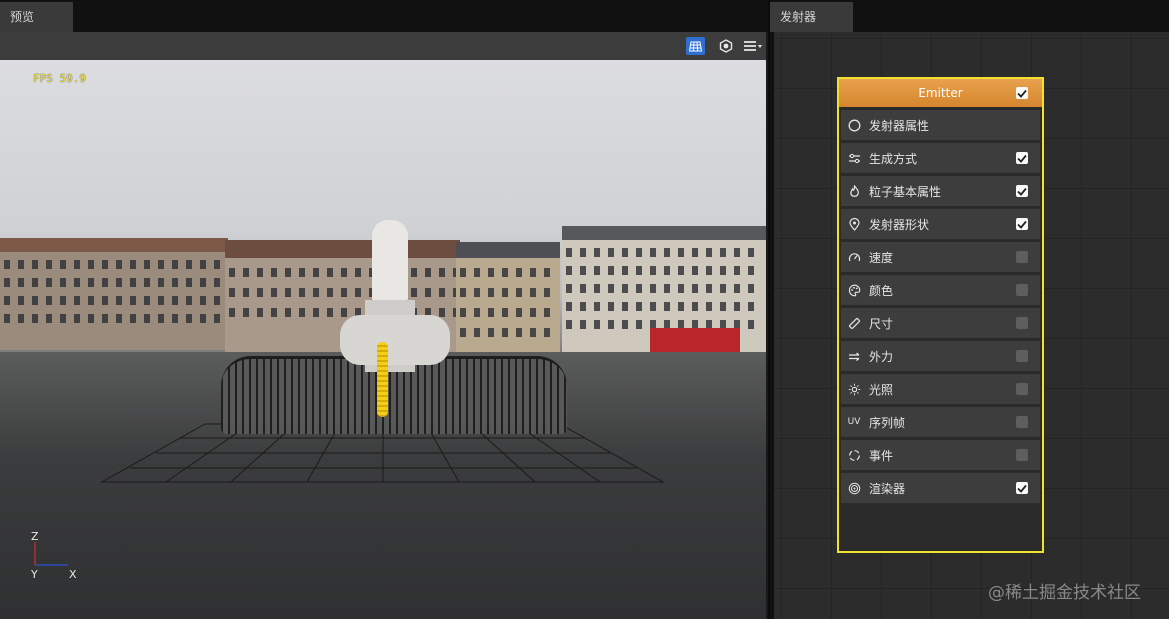 The image size is (1169, 619). I want to click on menu-icon, so click(753, 46).